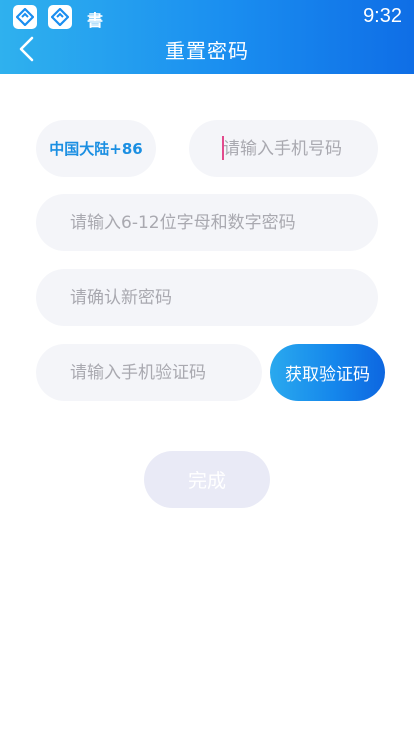  Describe the element at coordinates (327, 372) in the screenshot. I see `get-code-button: 获取验证码` at that location.